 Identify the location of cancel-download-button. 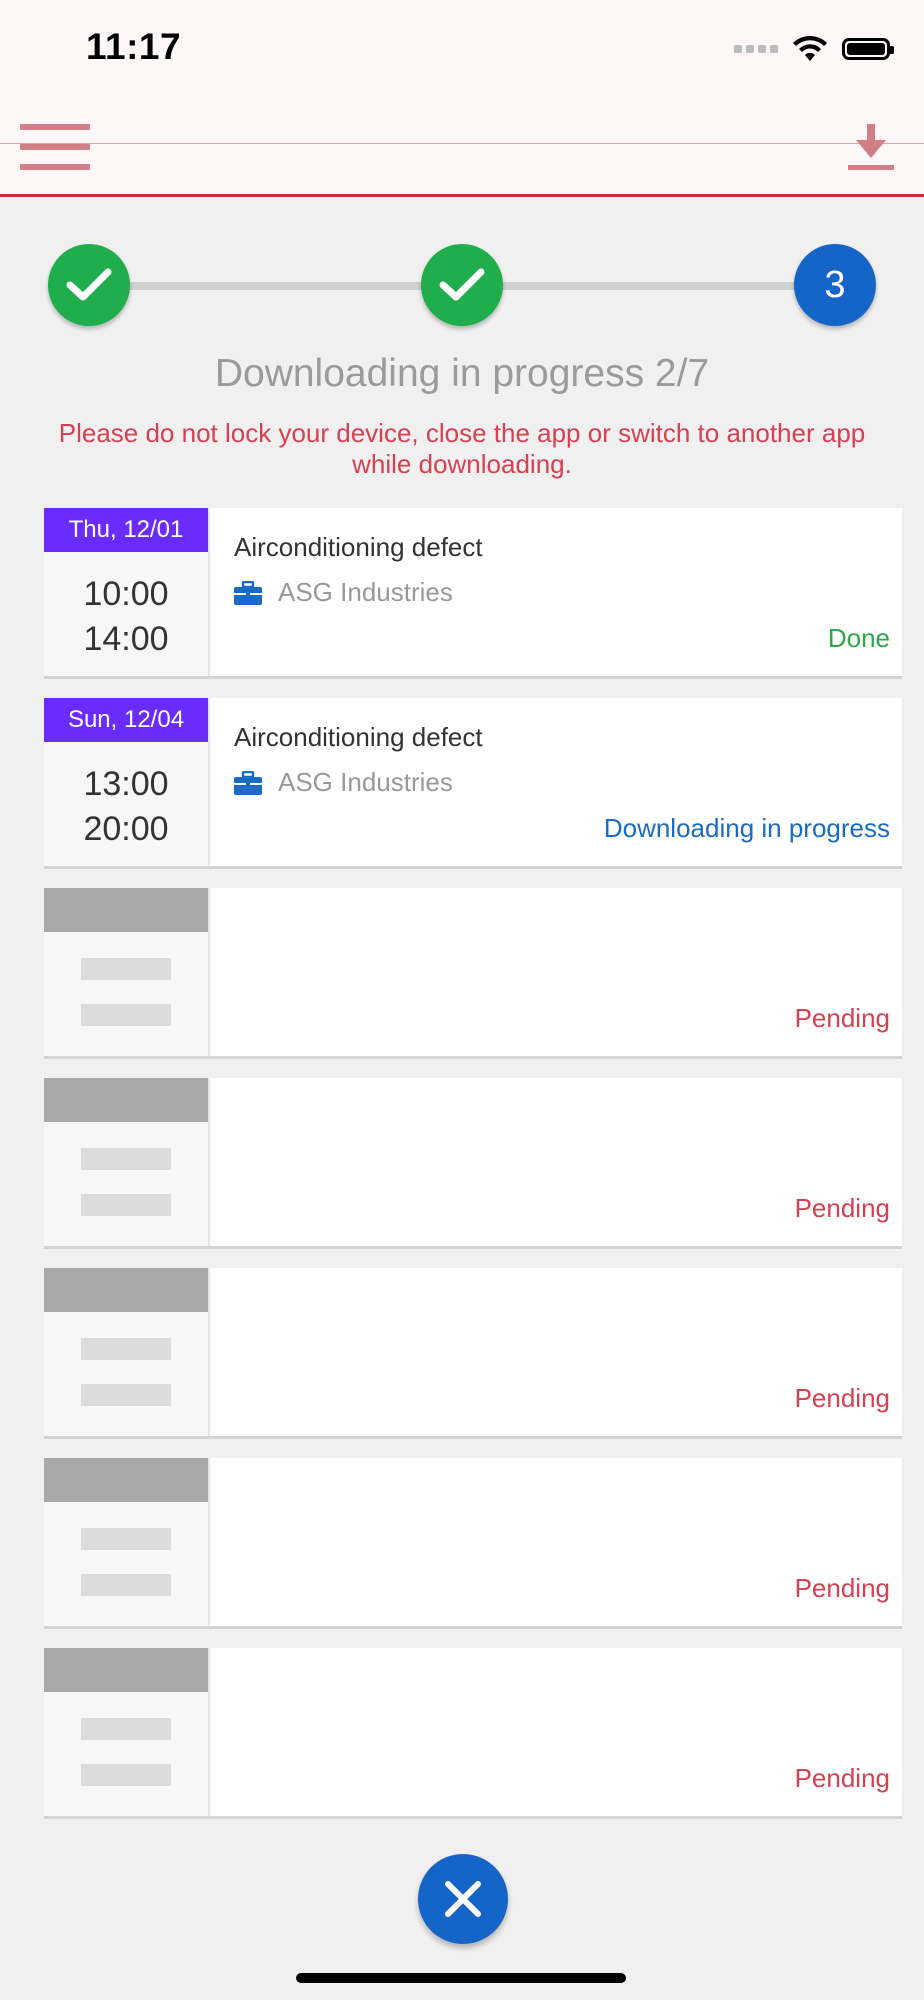
(463, 1899).